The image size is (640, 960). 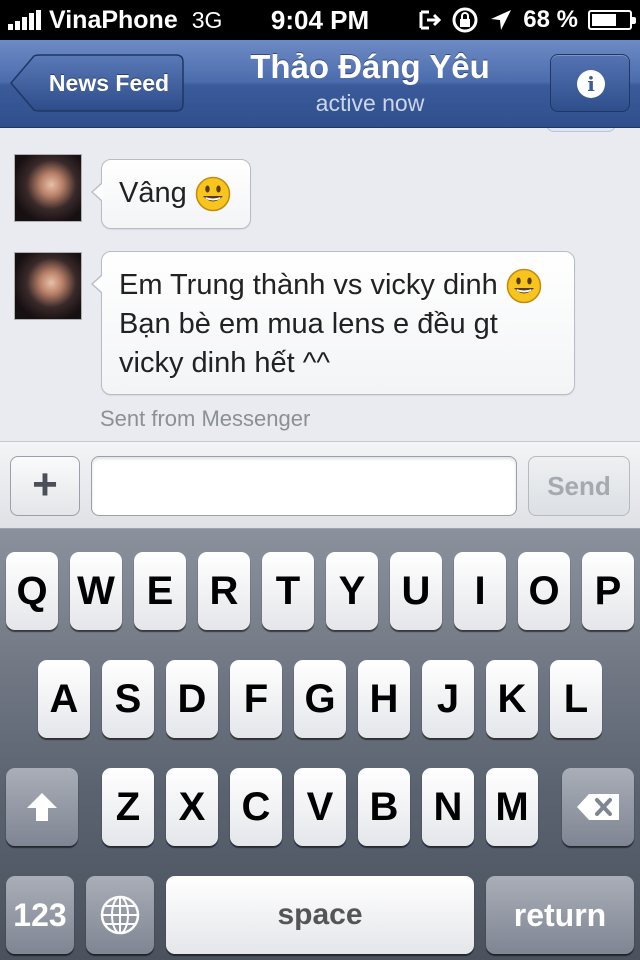 I want to click on status-right: 68 %, so click(x=526, y=20).